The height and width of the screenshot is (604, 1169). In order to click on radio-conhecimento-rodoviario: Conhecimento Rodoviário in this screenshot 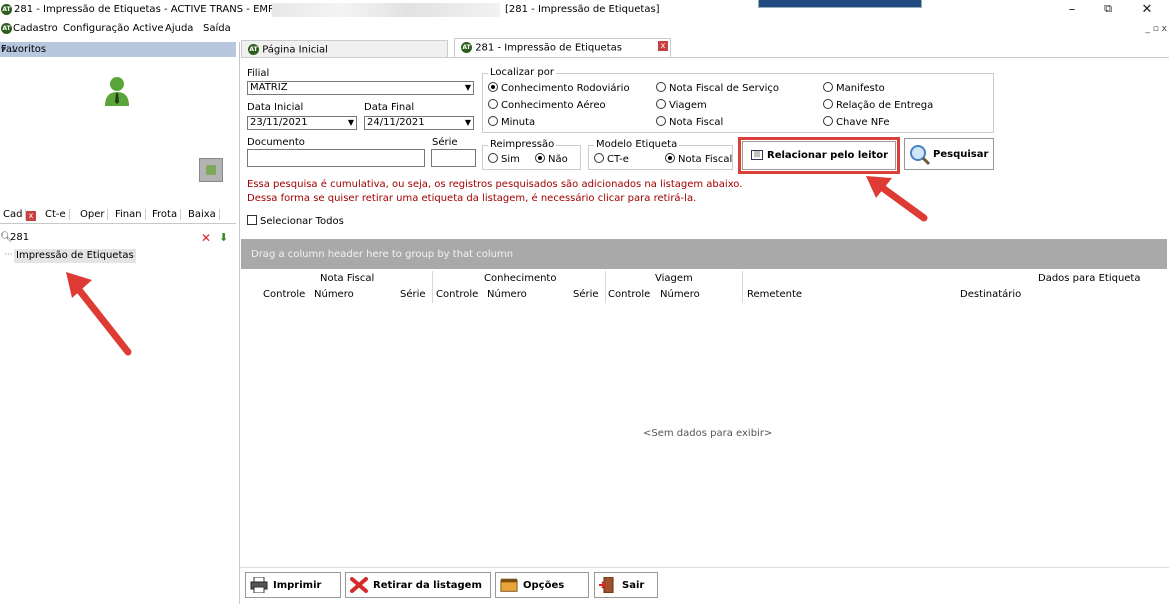, I will do `click(559, 88)`.